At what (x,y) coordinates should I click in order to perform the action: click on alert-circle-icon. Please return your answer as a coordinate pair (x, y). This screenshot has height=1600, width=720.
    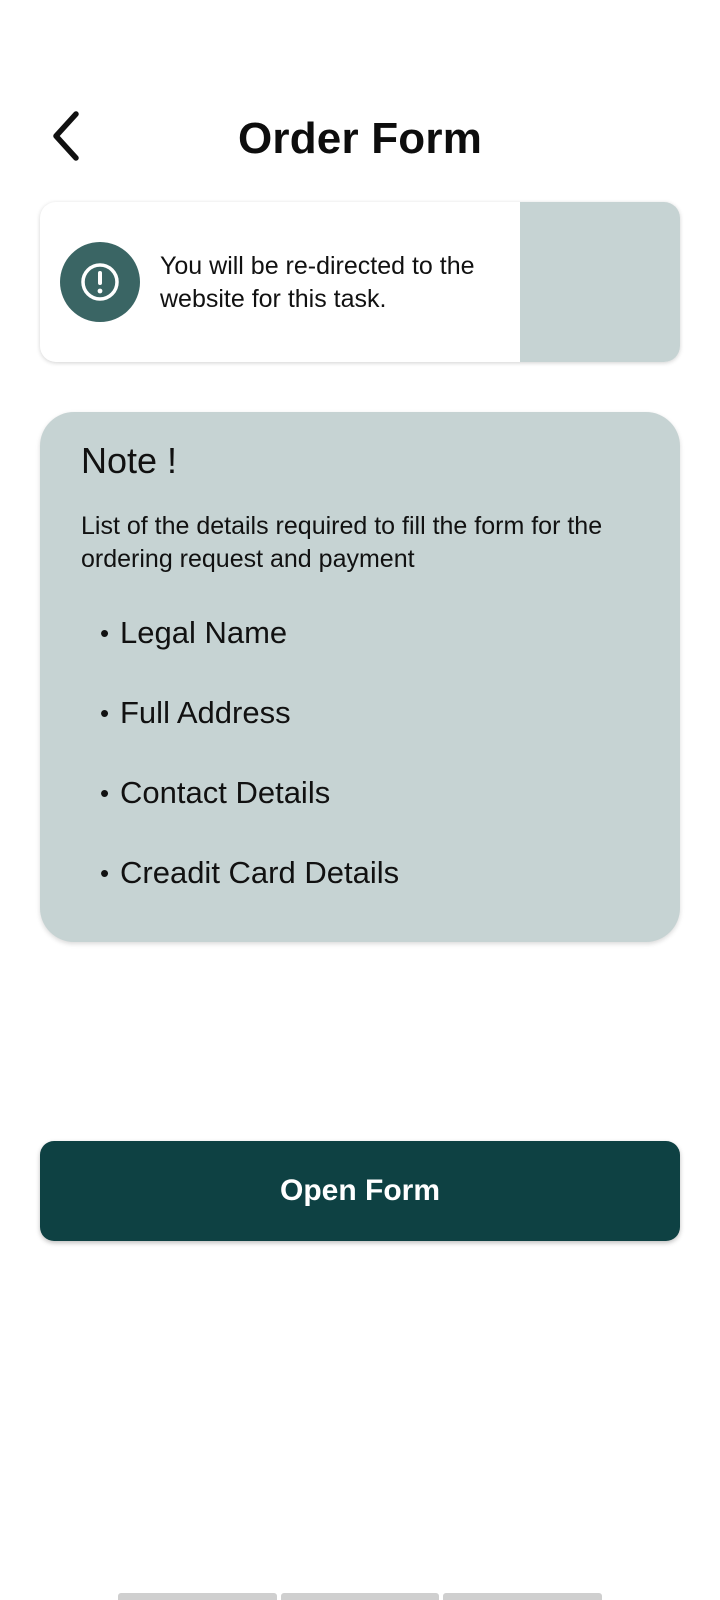
    Looking at the image, I should click on (100, 282).